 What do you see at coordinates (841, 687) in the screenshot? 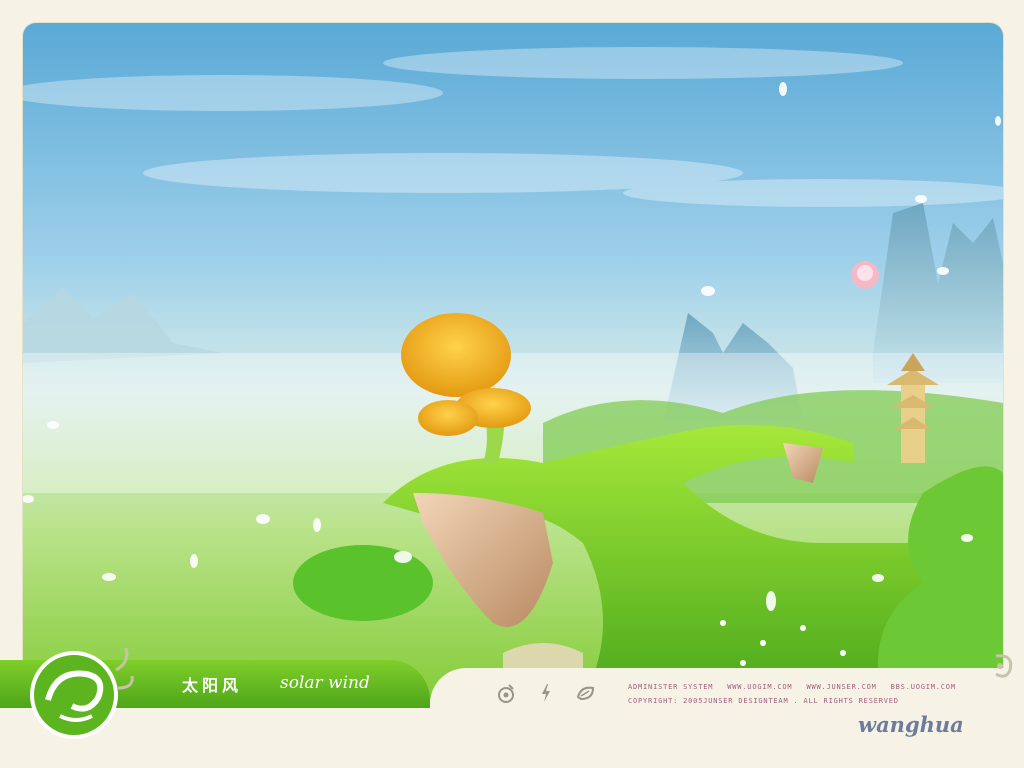
I see `link-junser: WWW.JUNSER.COM` at bounding box center [841, 687].